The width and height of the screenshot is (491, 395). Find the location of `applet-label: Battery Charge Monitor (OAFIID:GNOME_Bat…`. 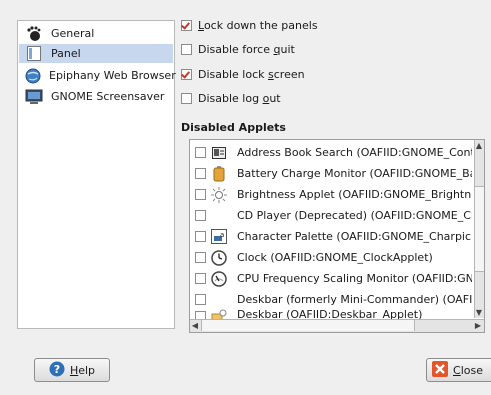

applet-label: Battery Charge Monitor (OAFIID:GNOME_Bat… is located at coordinates (354, 173).